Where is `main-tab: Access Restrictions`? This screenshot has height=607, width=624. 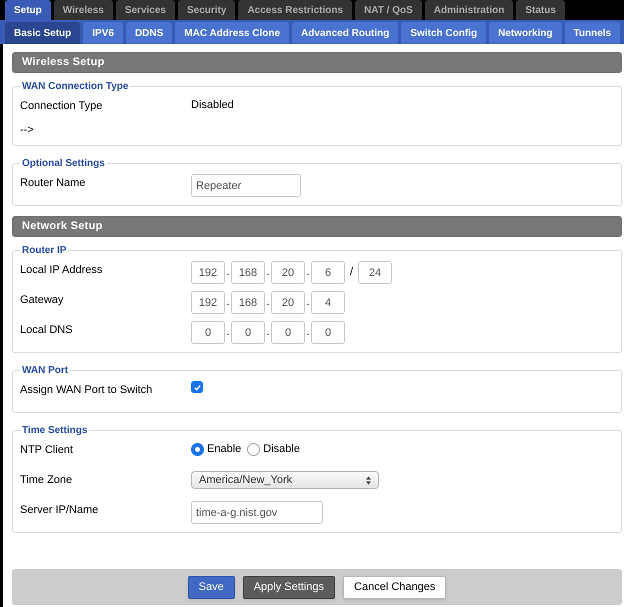 main-tab: Access Restrictions is located at coordinates (295, 10).